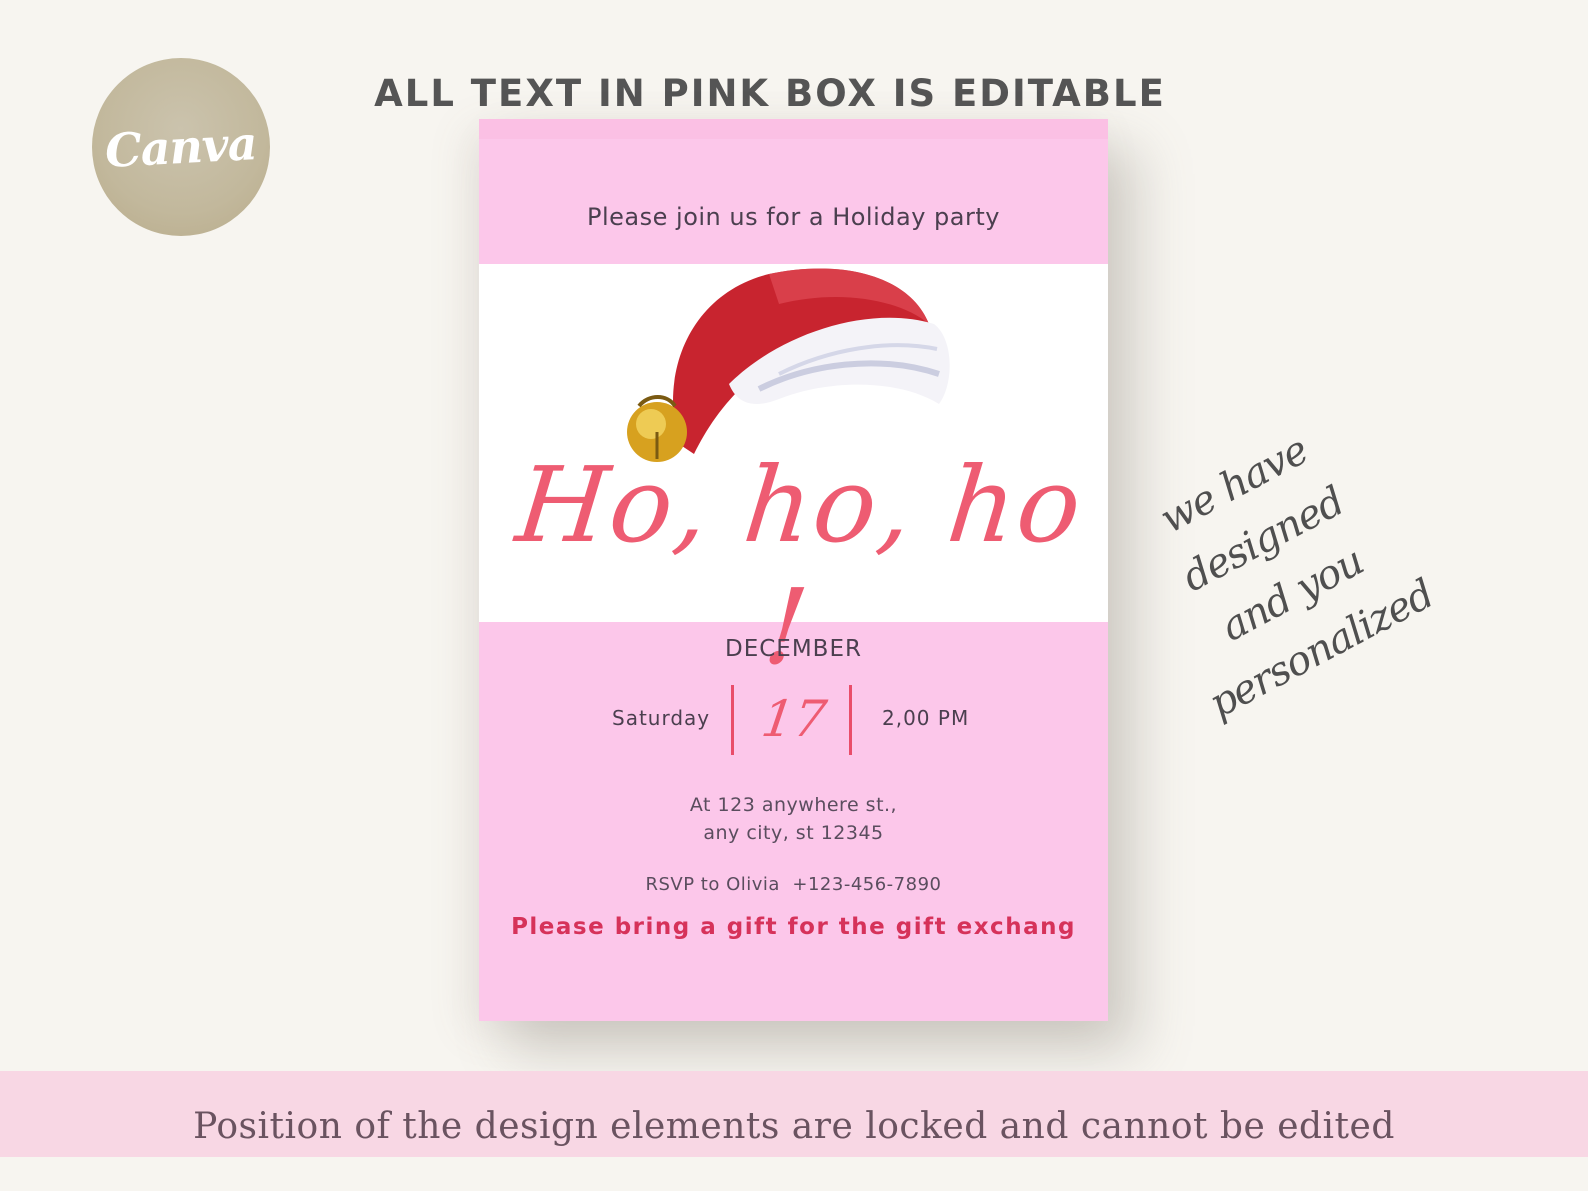 This screenshot has height=1191, width=1588. What do you see at coordinates (793, 927) in the screenshot?
I see `gift-note: Please bring a gift for the gift exchang` at bounding box center [793, 927].